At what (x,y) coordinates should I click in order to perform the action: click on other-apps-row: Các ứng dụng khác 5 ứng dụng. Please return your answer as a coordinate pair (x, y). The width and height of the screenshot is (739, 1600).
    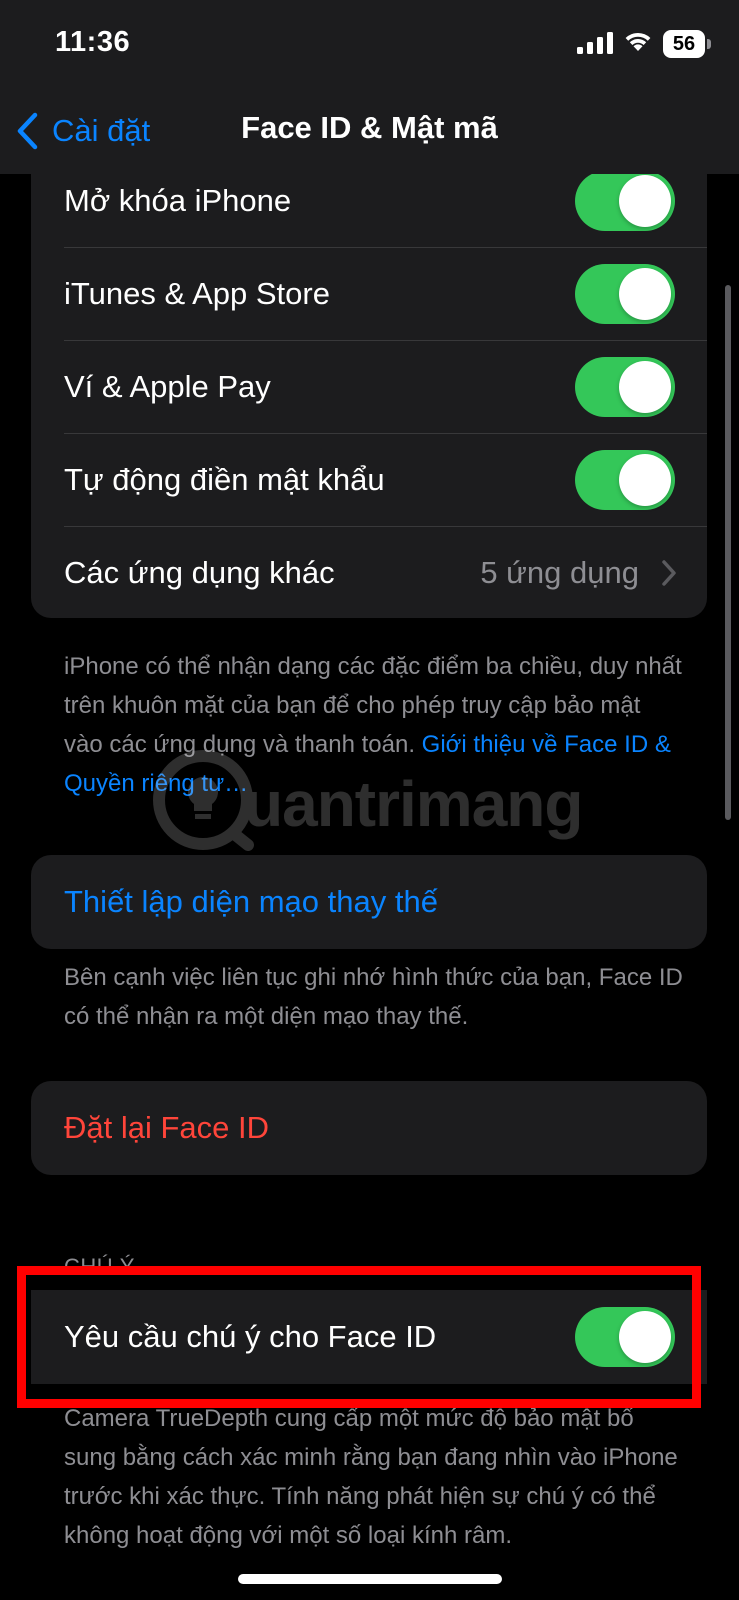
    Looking at the image, I should click on (369, 572).